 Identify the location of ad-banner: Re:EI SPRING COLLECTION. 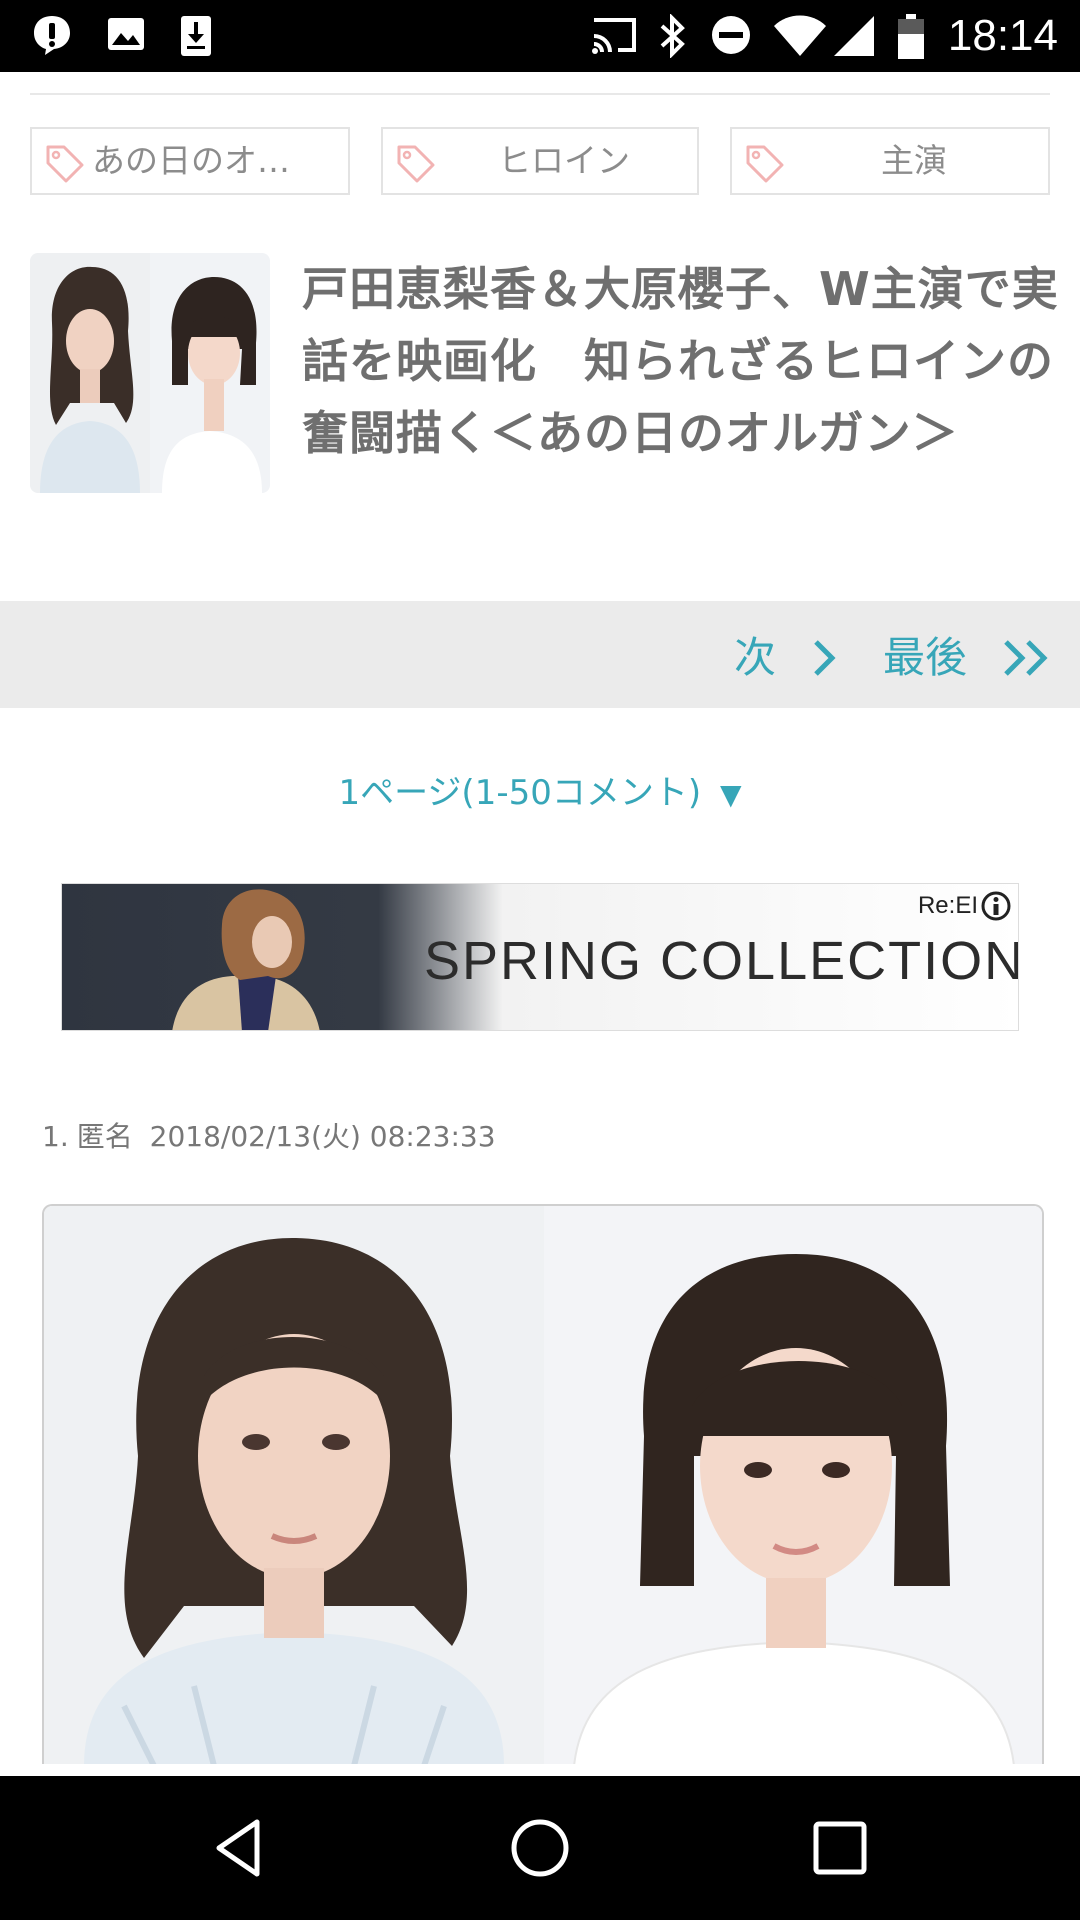
(540, 957).